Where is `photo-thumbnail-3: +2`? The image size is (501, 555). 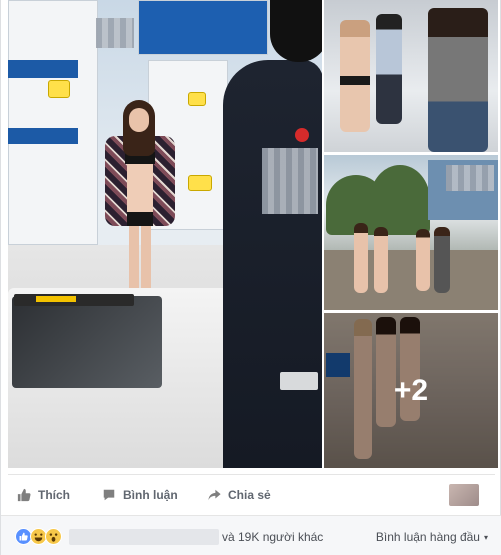 photo-thumbnail-3: +2 is located at coordinates (411, 390).